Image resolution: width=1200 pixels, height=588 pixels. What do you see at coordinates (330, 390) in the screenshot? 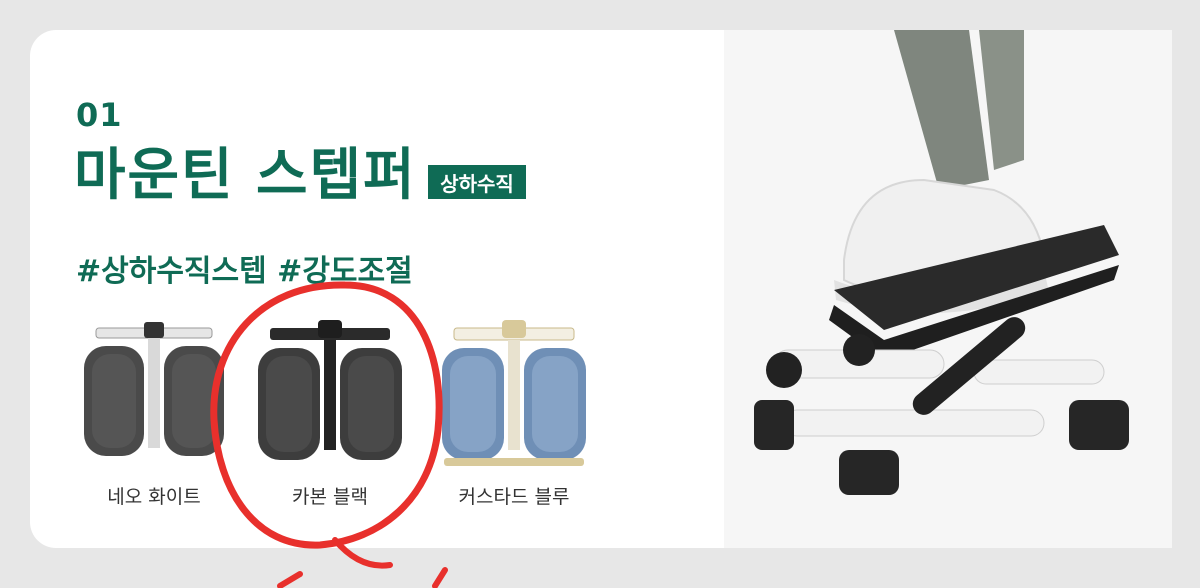
I see `stepper-black-image` at bounding box center [330, 390].